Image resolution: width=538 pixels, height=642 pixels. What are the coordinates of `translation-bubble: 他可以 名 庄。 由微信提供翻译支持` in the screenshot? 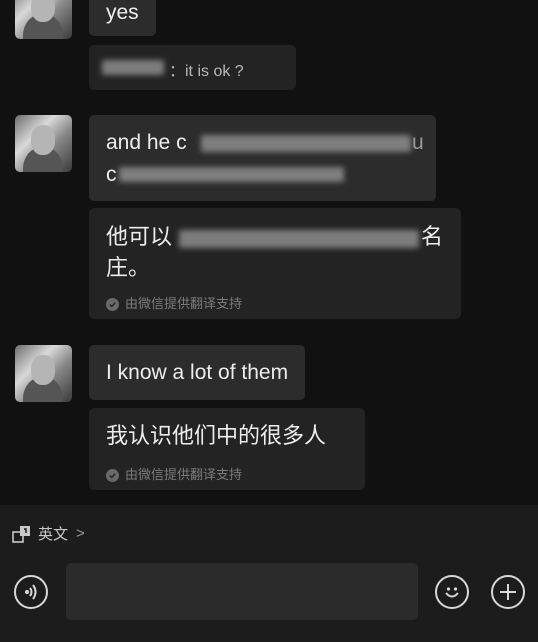 It's located at (275, 263).